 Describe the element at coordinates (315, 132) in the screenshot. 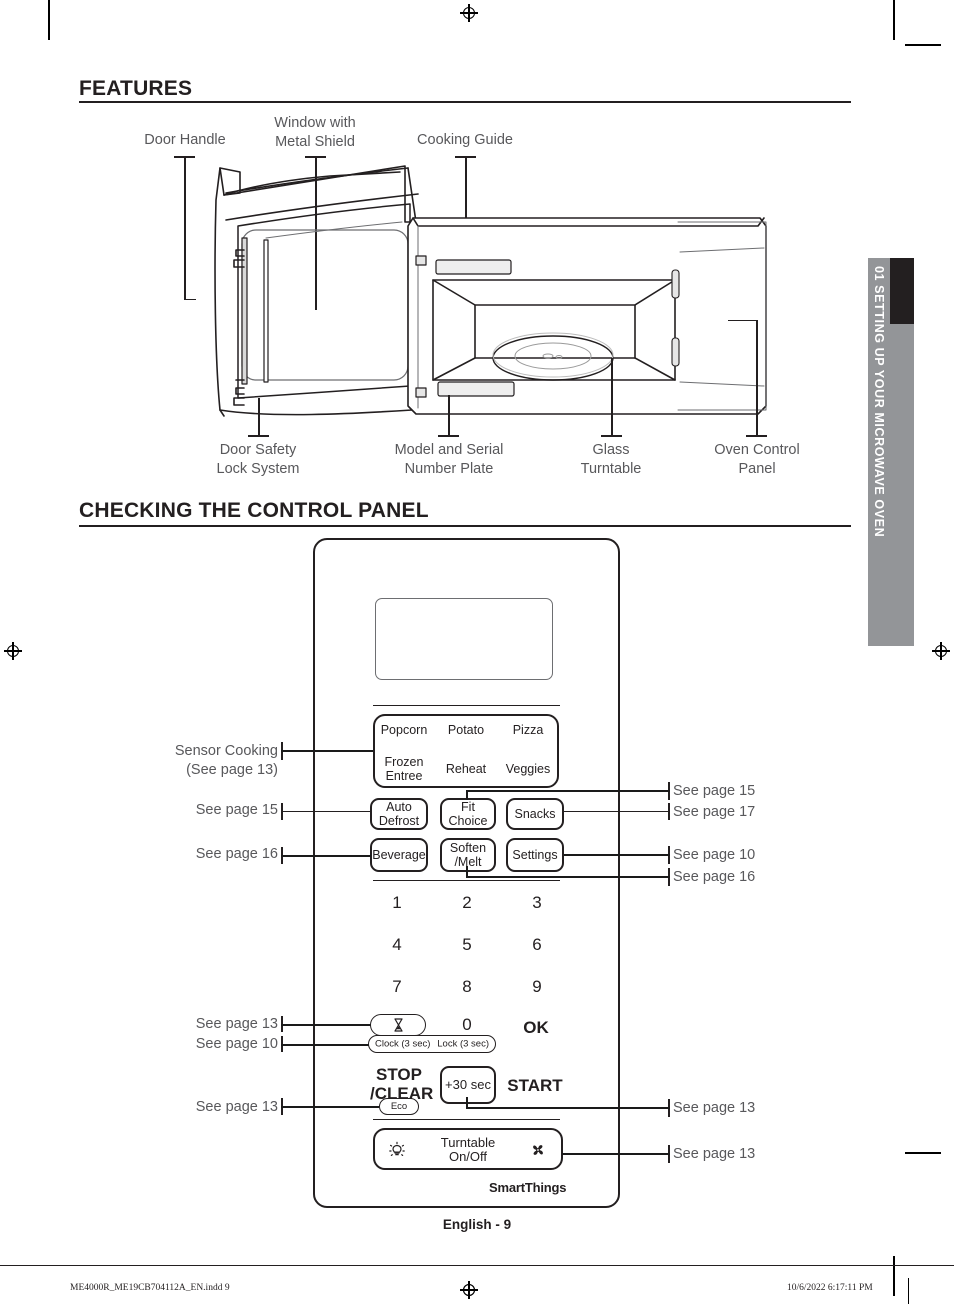

I see `callout-window-metal-shield: Window with Metal Shield` at that location.